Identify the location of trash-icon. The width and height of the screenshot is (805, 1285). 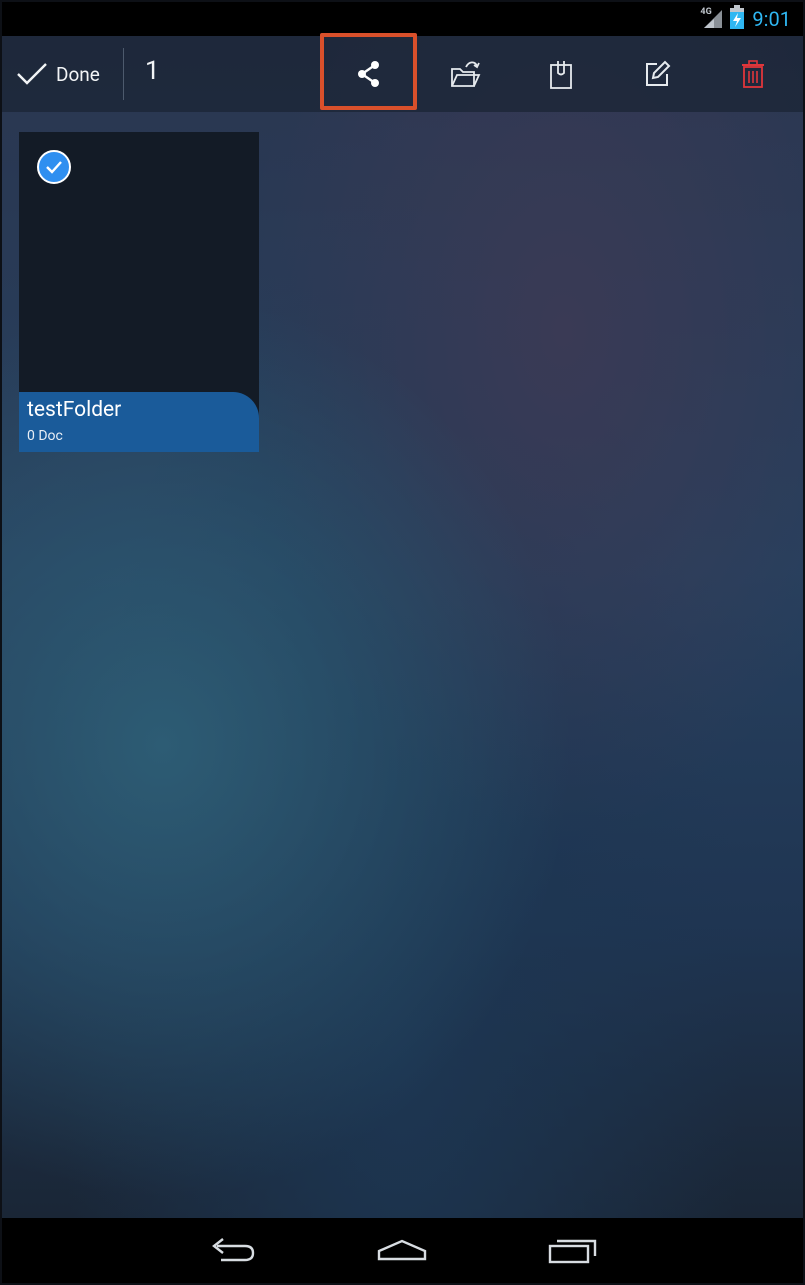
(753, 74).